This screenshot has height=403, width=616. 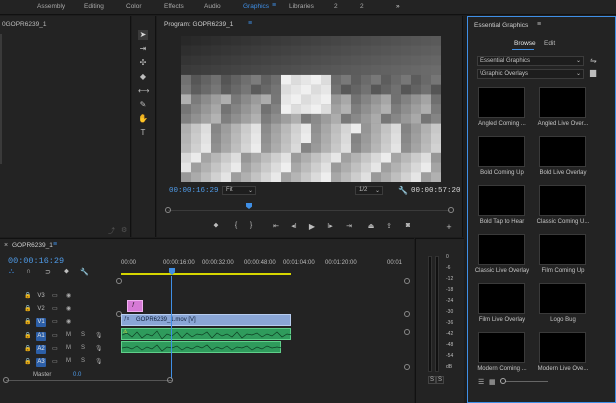 I want to click on scrub-start-handle, so click(x=168, y=210).